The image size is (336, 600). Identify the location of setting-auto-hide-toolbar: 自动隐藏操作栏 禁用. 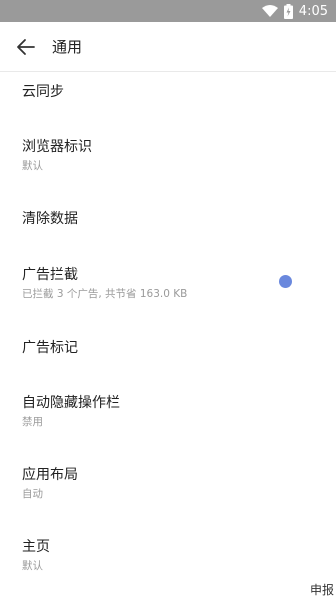
(168, 418).